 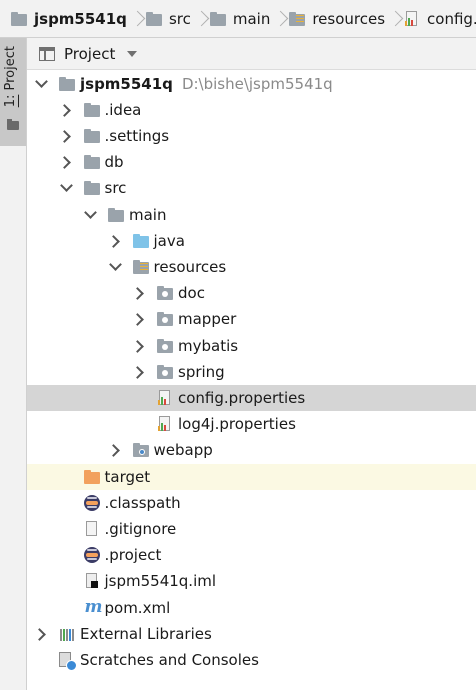 What do you see at coordinates (251, 634) in the screenshot?
I see `tree-row: External Libraries` at bounding box center [251, 634].